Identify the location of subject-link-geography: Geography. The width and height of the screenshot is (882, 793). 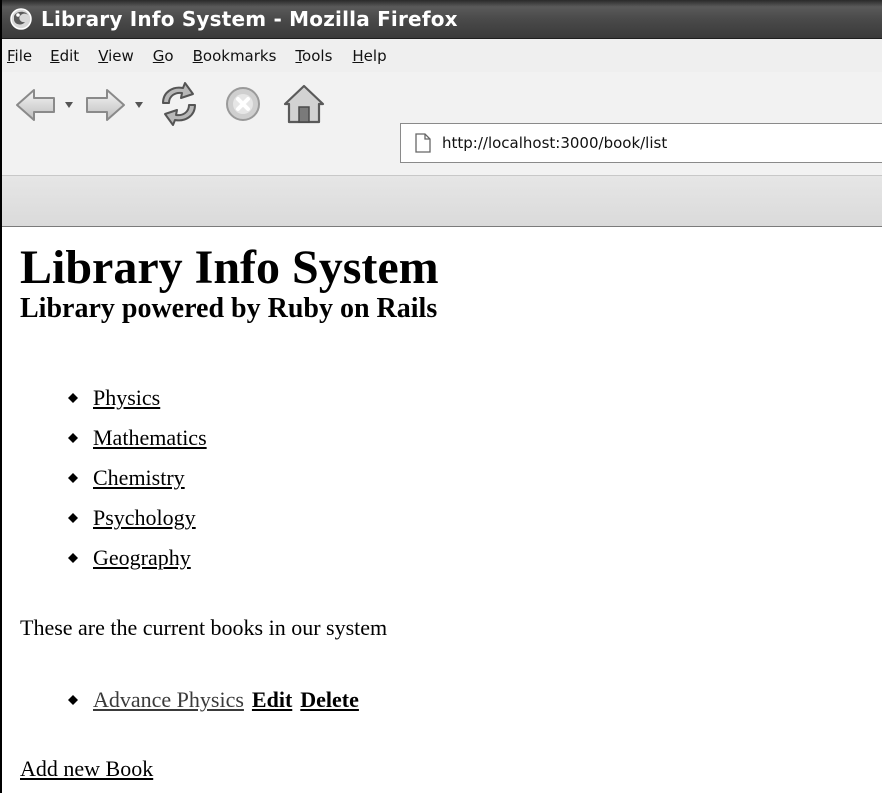
(142, 558).